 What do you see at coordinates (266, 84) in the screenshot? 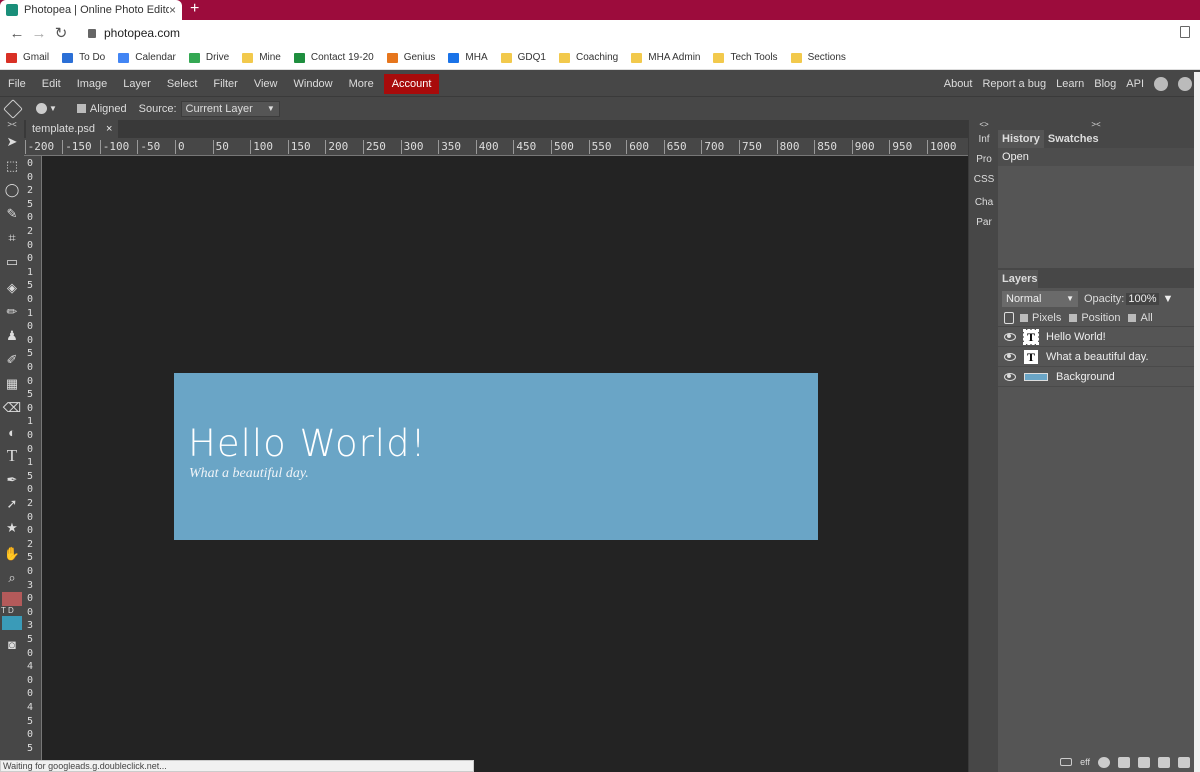
I see `menu-view: View` at bounding box center [266, 84].